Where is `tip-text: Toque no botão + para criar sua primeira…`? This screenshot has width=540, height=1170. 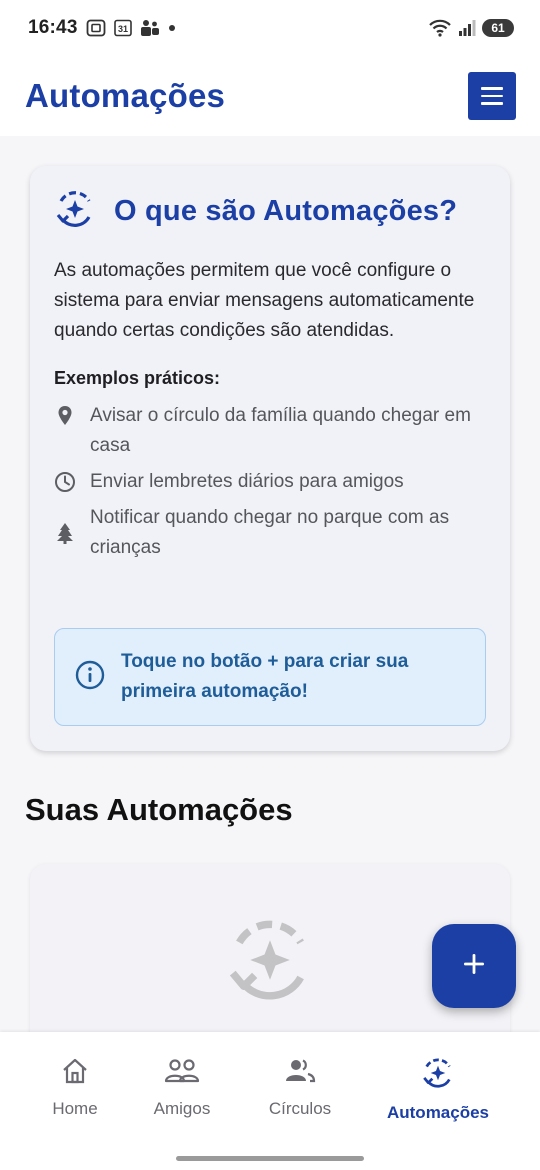
tip-text: Toque no botão + para criar sua primeira… is located at coordinates (265, 676).